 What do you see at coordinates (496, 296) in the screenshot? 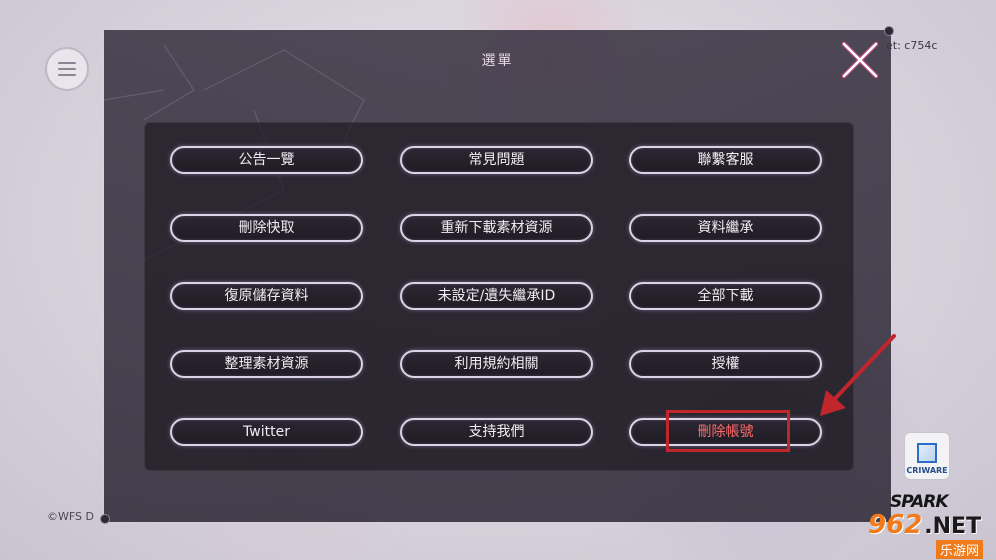
I see `lost-transfer-id-button: 未設定/遺失繼承ID` at bounding box center [496, 296].